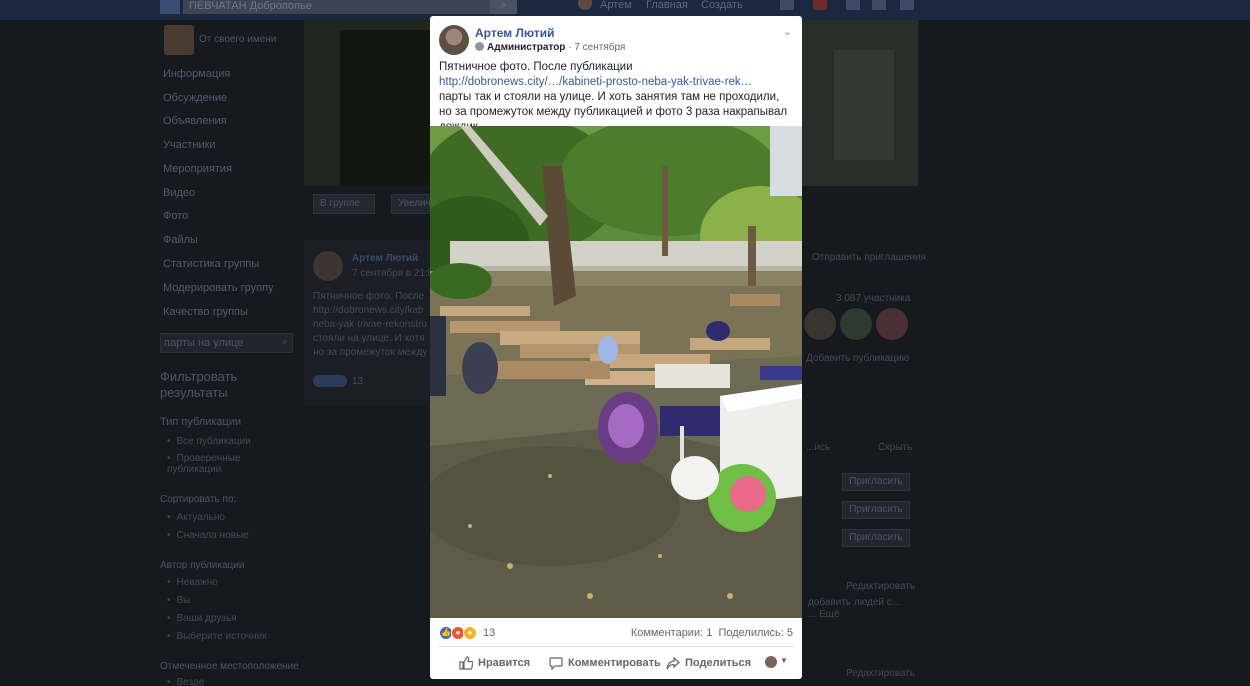 Image resolution: width=1250 pixels, height=686 pixels. Describe the element at coordinates (195, 98) in the screenshot. I see `sidebar-item-discussion: Обсуждение` at that location.